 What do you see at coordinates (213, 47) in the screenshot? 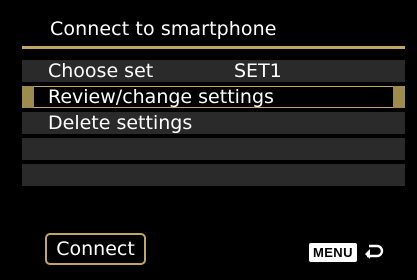
I see `title-divider` at bounding box center [213, 47].